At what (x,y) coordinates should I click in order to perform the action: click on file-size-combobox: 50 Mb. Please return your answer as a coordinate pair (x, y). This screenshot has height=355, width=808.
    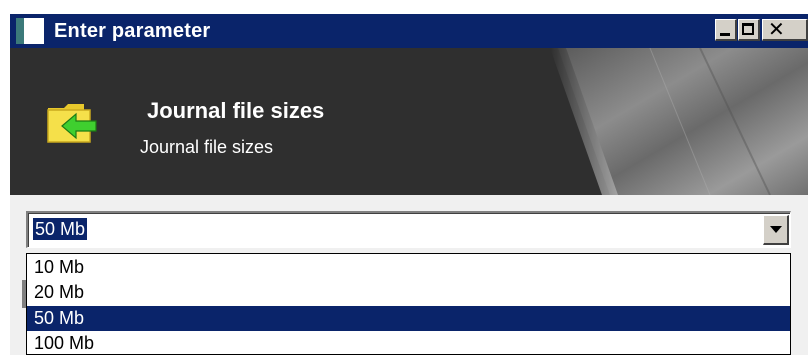
    Looking at the image, I should click on (408, 229).